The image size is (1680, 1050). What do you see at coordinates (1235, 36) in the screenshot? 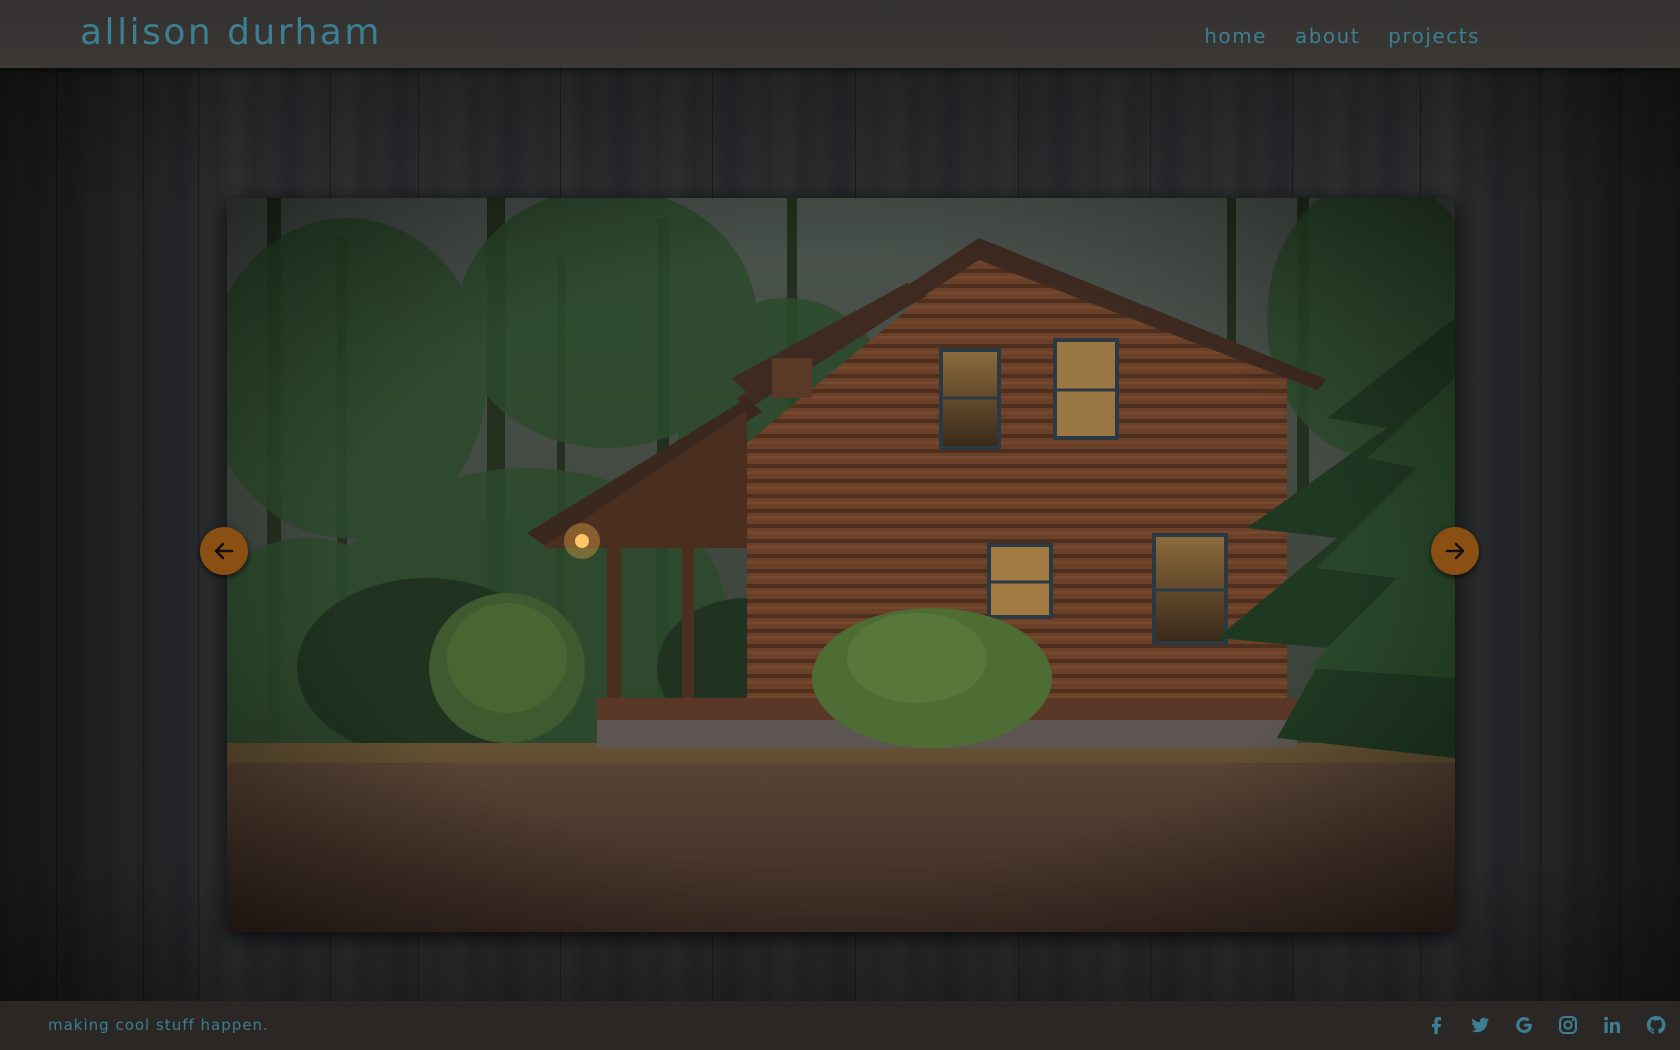
I see `nav-link-home: home` at bounding box center [1235, 36].